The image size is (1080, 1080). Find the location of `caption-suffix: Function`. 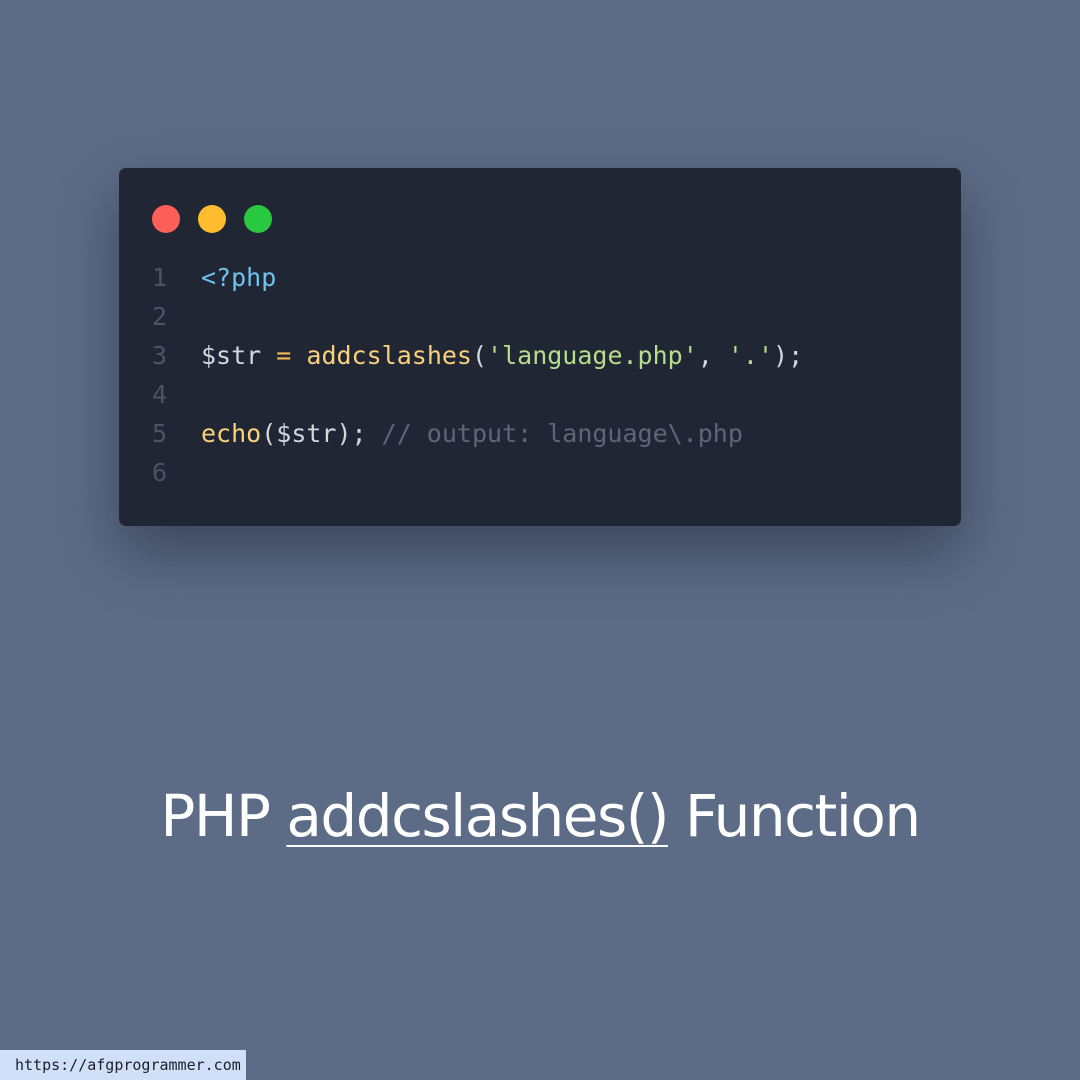

caption-suffix: Function is located at coordinates (794, 816).